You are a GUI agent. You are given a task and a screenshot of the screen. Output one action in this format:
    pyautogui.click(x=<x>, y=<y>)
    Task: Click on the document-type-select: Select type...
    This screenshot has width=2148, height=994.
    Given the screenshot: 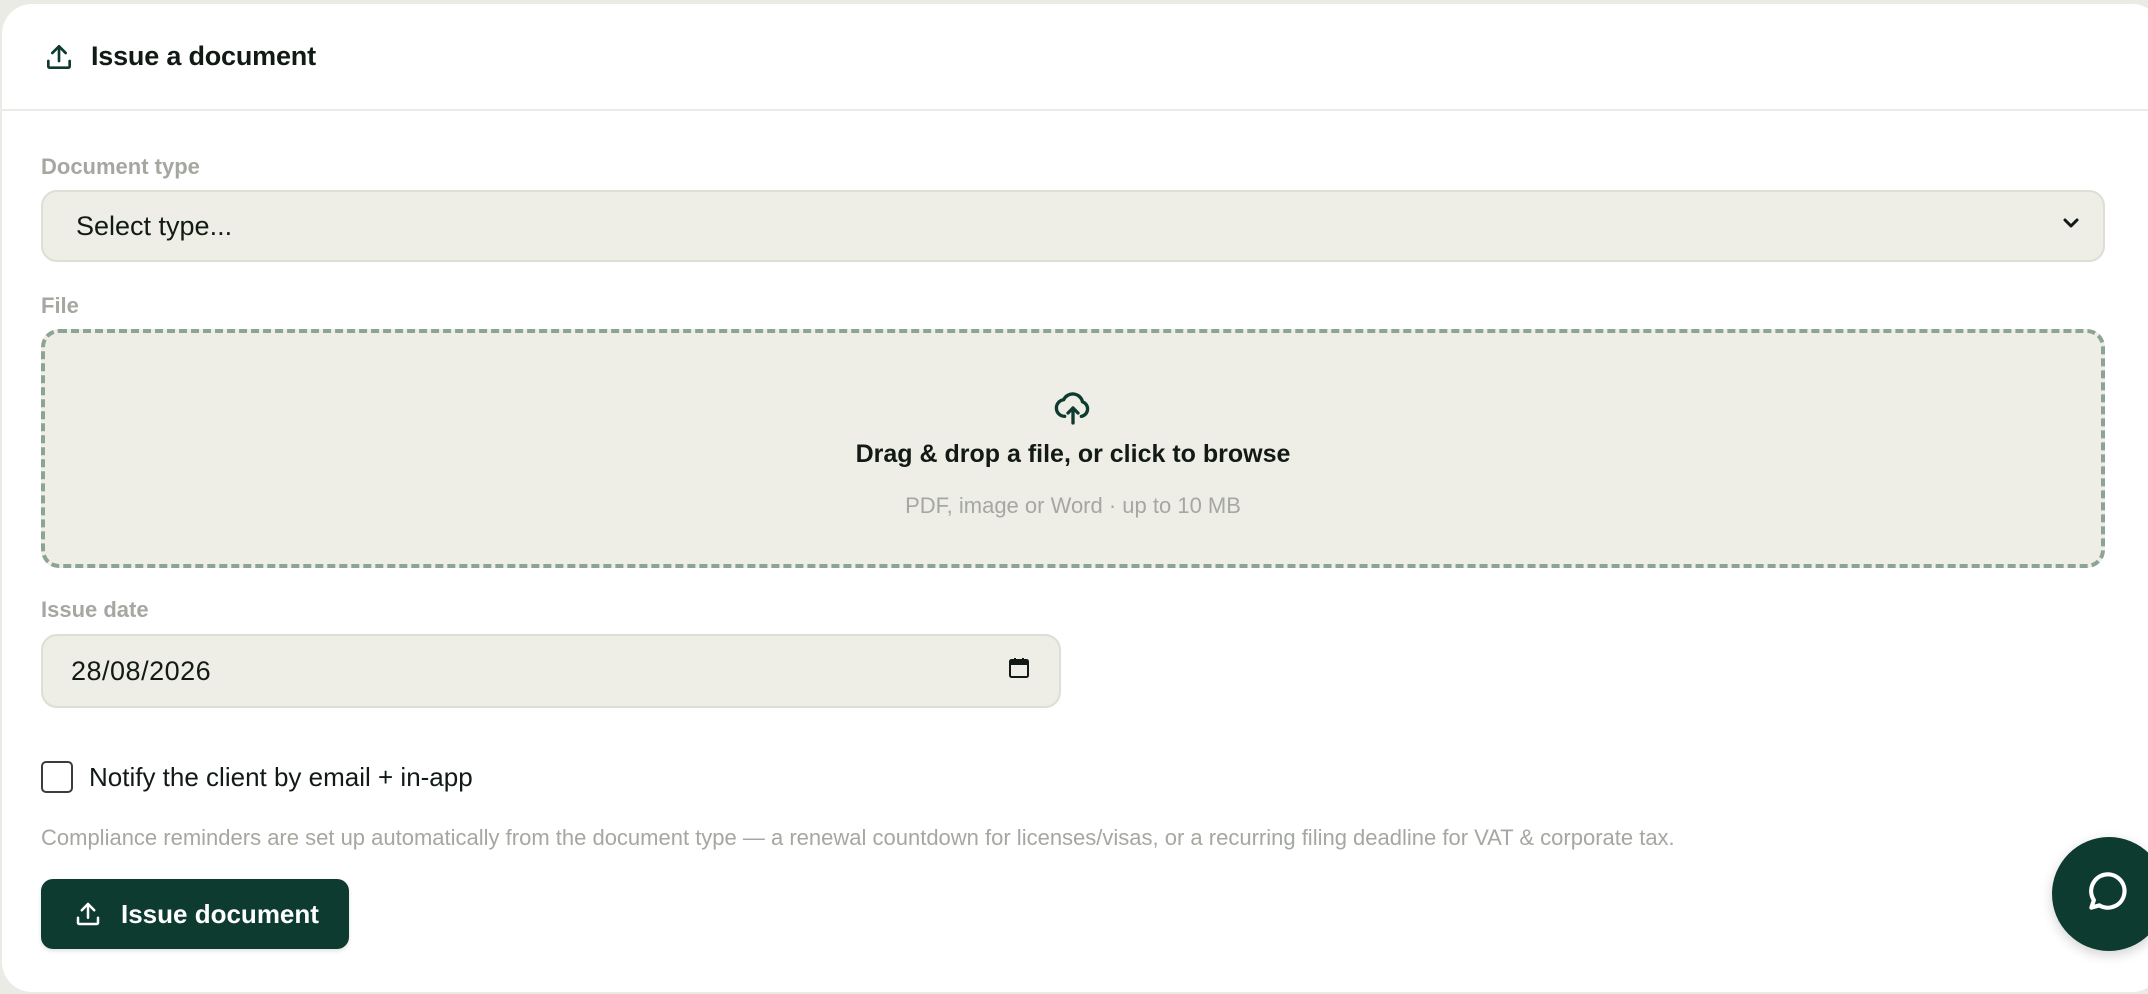 What is the action you would take?
    pyautogui.click(x=1073, y=226)
    